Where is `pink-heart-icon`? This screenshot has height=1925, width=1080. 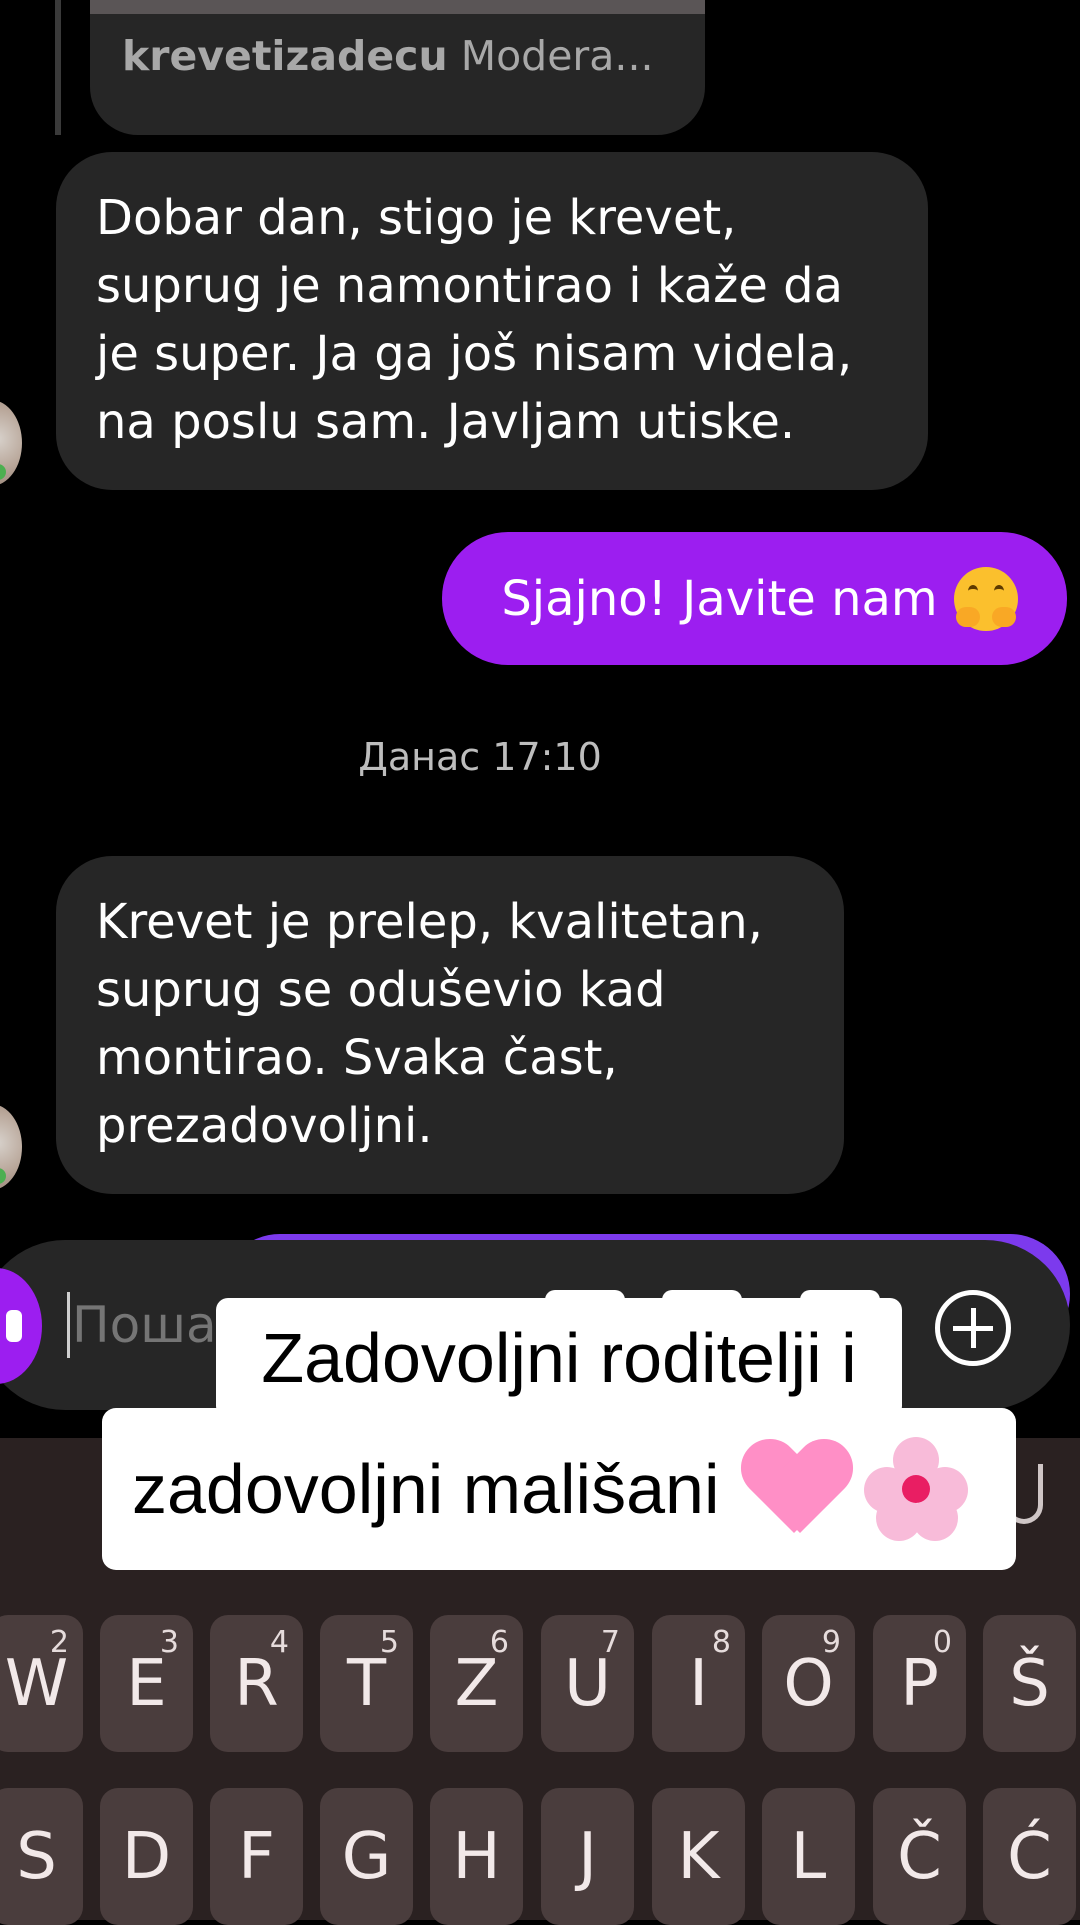 pink-heart-icon is located at coordinates (797, 1489).